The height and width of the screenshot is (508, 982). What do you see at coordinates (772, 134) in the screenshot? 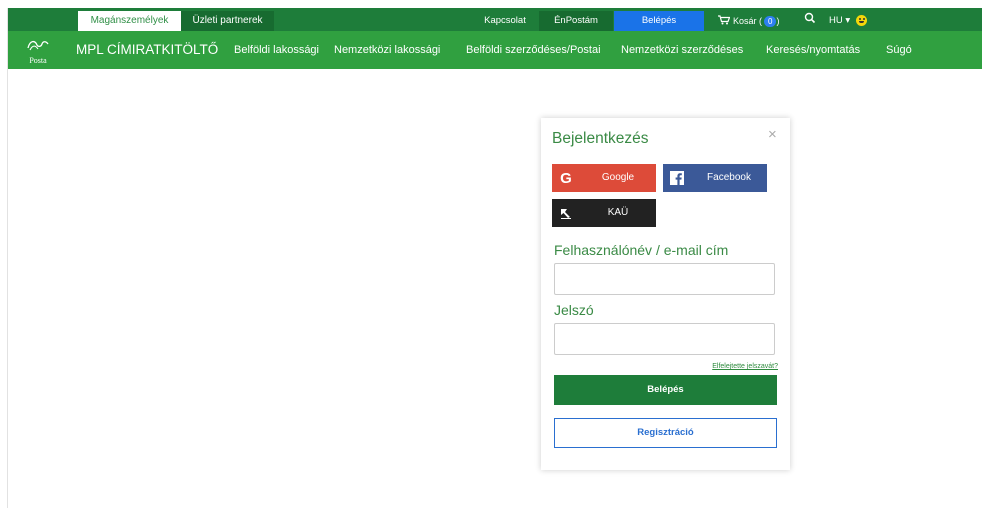
I see `close-icon: ×` at bounding box center [772, 134].